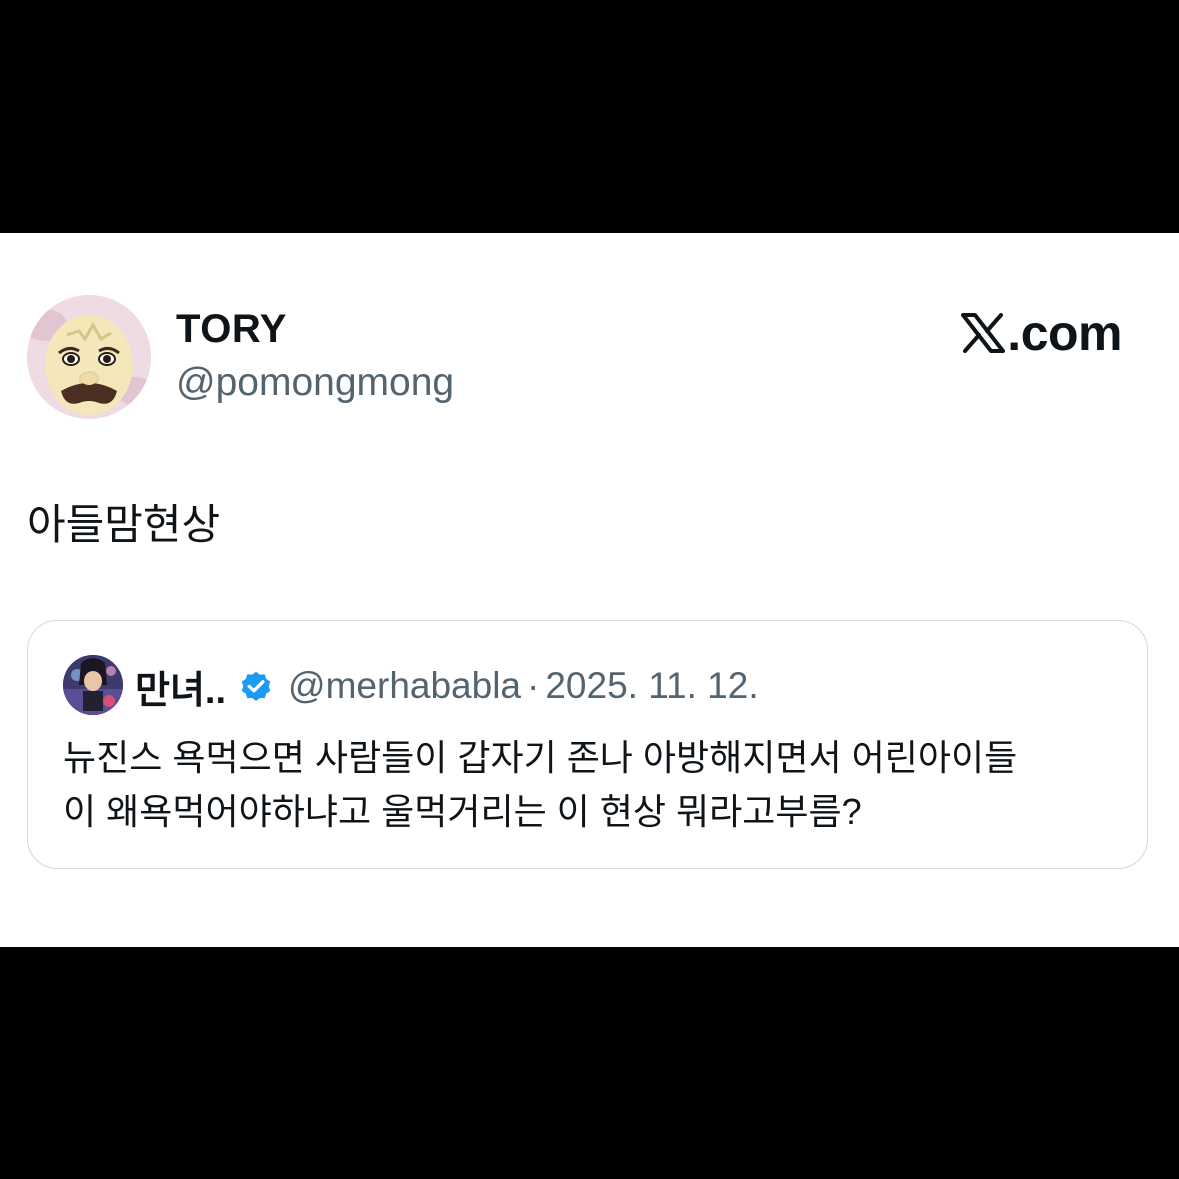 The width and height of the screenshot is (1179, 1179). What do you see at coordinates (404, 686) in the screenshot?
I see `quoted-author-handle: @merhababla` at bounding box center [404, 686].